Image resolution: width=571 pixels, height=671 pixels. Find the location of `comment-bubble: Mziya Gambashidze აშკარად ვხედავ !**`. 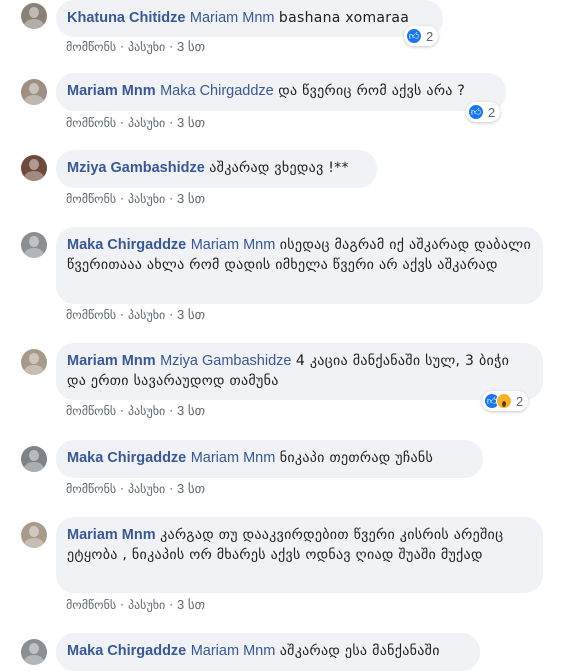

comment-bubble: Mziya Gambashidze აშკარად ვხედავ !** is located at coordinates (216, 169).